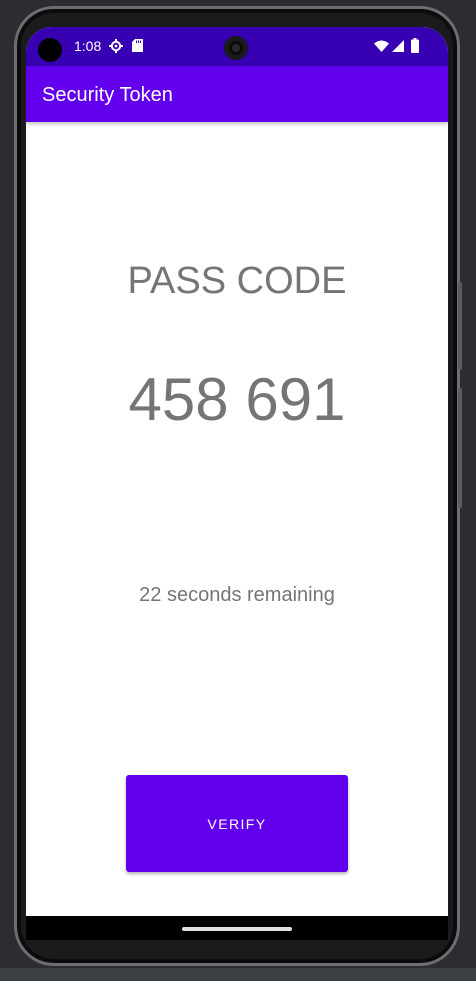 The height and width of the screenshot is (981, 476). Describe the element at coordinates (237, 595) in the screenshot. I see `countdown-text: 22 seconds remaining` at that location.